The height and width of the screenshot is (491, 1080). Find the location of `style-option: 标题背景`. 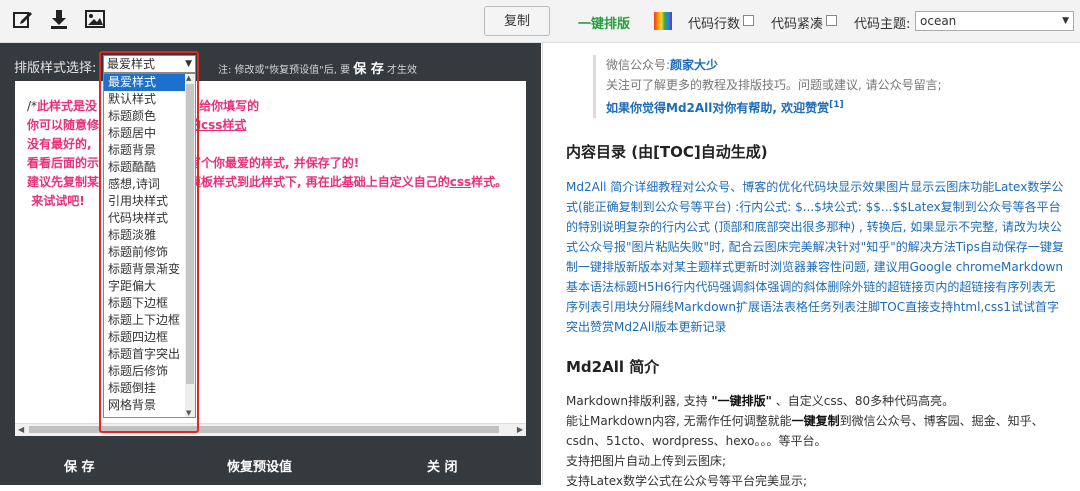

style-option: 标题背景 is located at coordinates (149, 150).